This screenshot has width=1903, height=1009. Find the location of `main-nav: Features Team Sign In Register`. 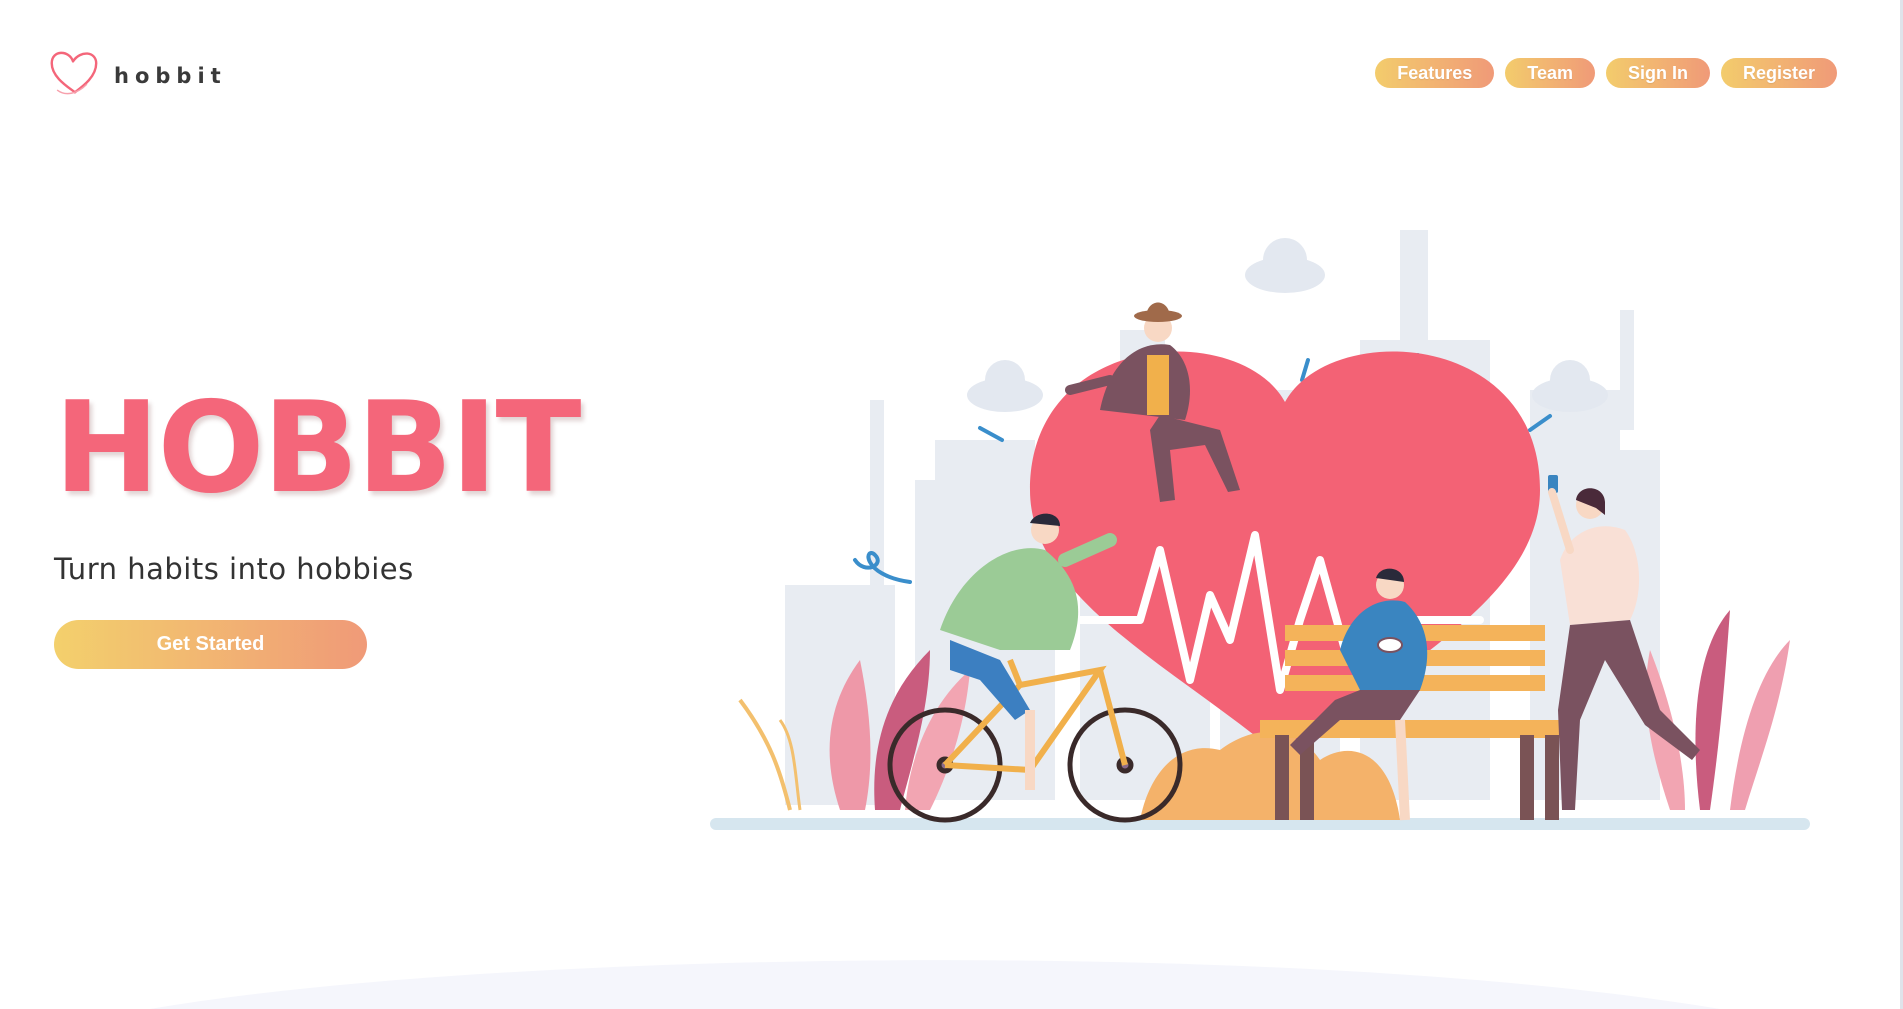

main-nav: Features Team Sign In Register is located at coordinates (1606, 73).